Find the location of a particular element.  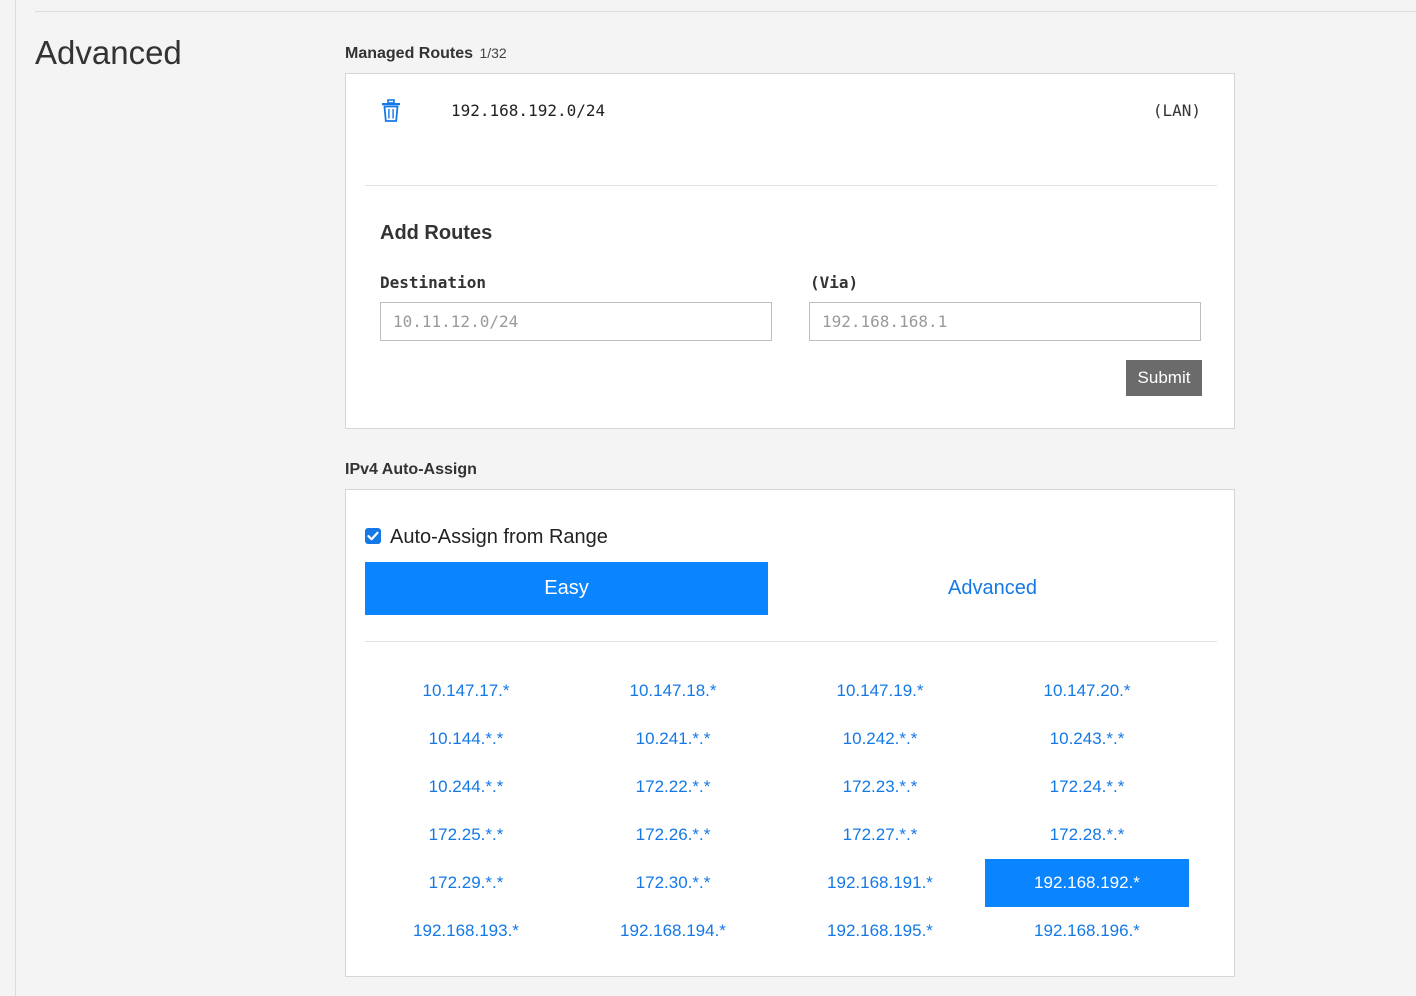

range-option: 10.147.19.* is located at coordinates (880, 691).